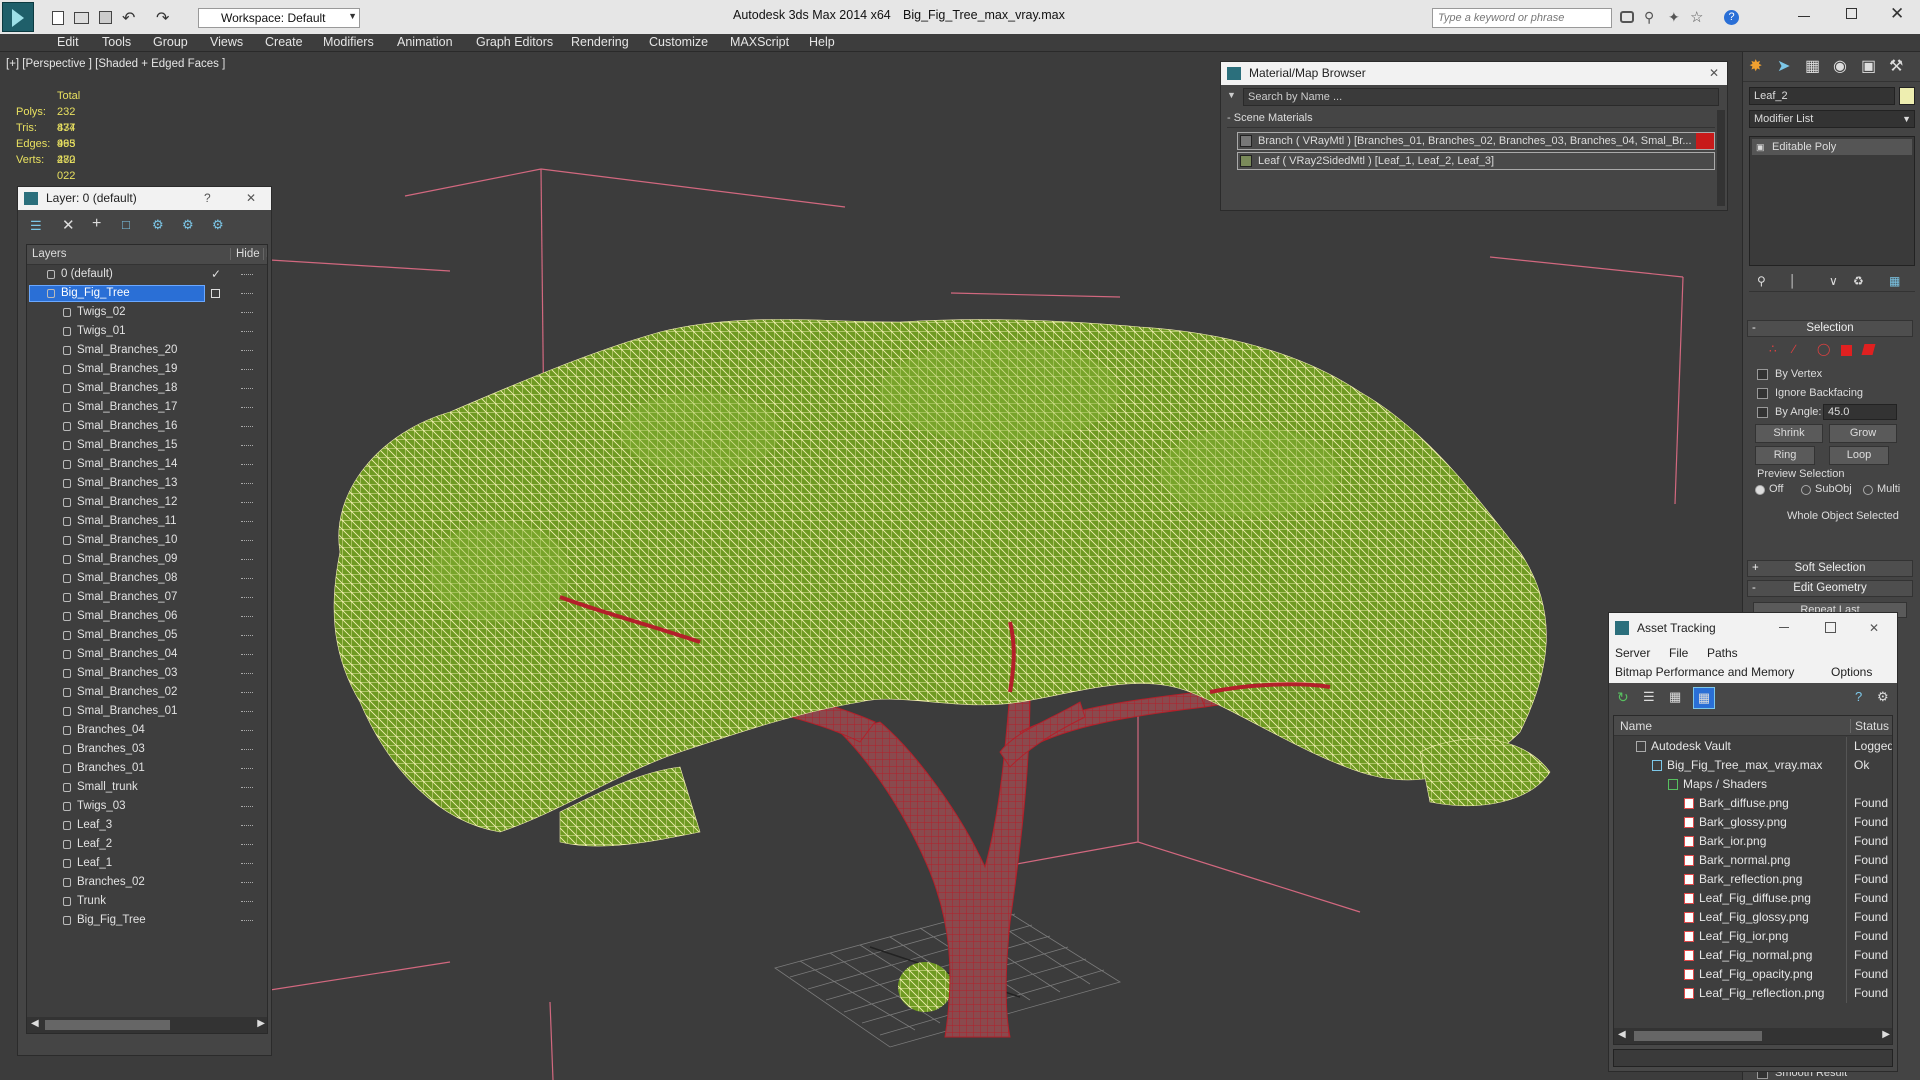 This screenshot has width=1920, height=1080. I want to click on highlight-layer-icon: ⚙, so click(158, 225).